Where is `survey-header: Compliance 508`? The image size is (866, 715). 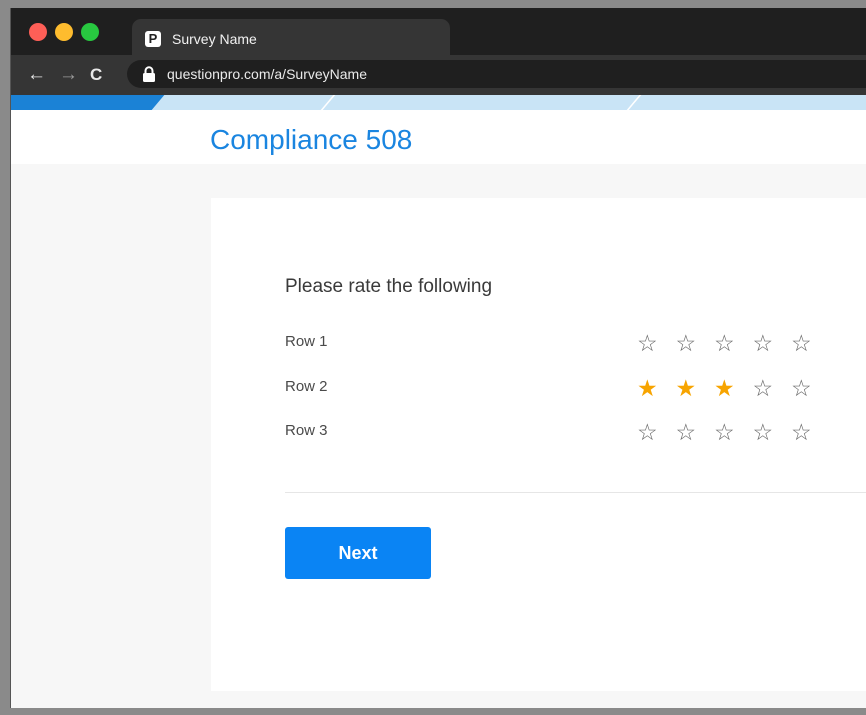 survey-header: Compliance 508 is located at coordinates (438, 137).